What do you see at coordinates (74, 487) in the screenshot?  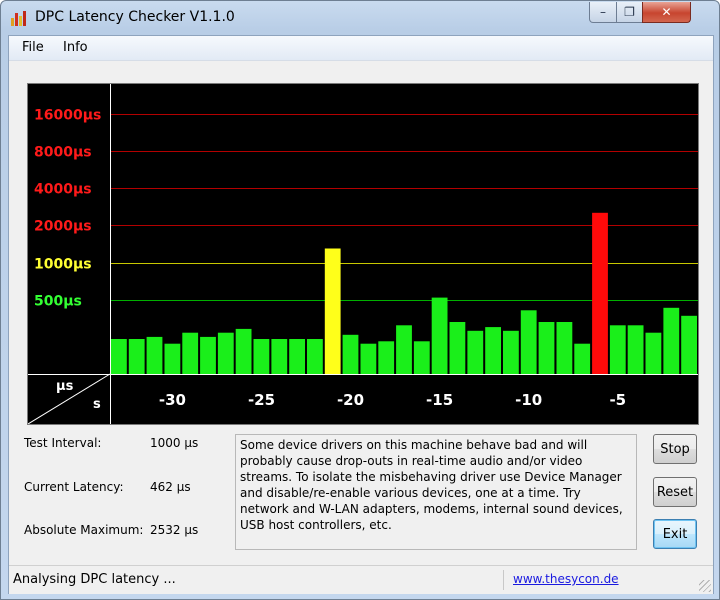 I see `current-latency-label: Current Latency:` at bounding box center [74, 487].